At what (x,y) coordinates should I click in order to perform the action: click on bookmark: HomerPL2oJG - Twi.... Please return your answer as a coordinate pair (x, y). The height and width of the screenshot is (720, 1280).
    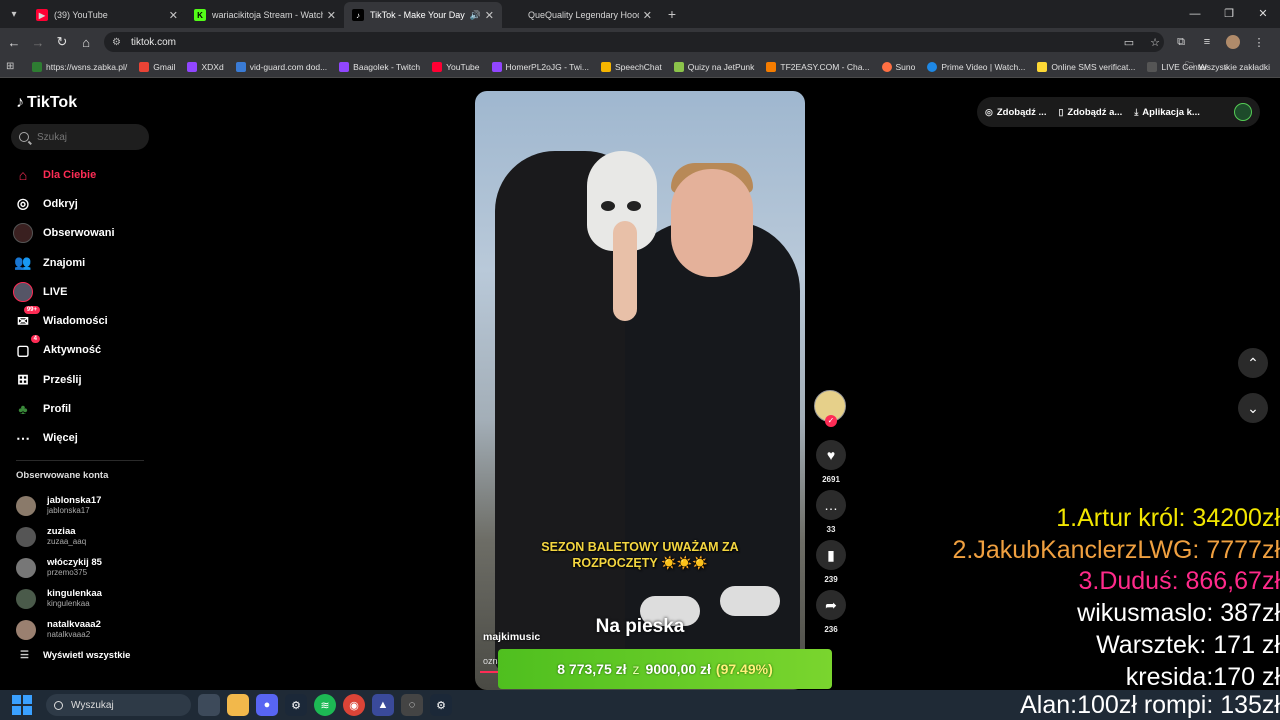
    Looking at the image, I should click on (540, 66).